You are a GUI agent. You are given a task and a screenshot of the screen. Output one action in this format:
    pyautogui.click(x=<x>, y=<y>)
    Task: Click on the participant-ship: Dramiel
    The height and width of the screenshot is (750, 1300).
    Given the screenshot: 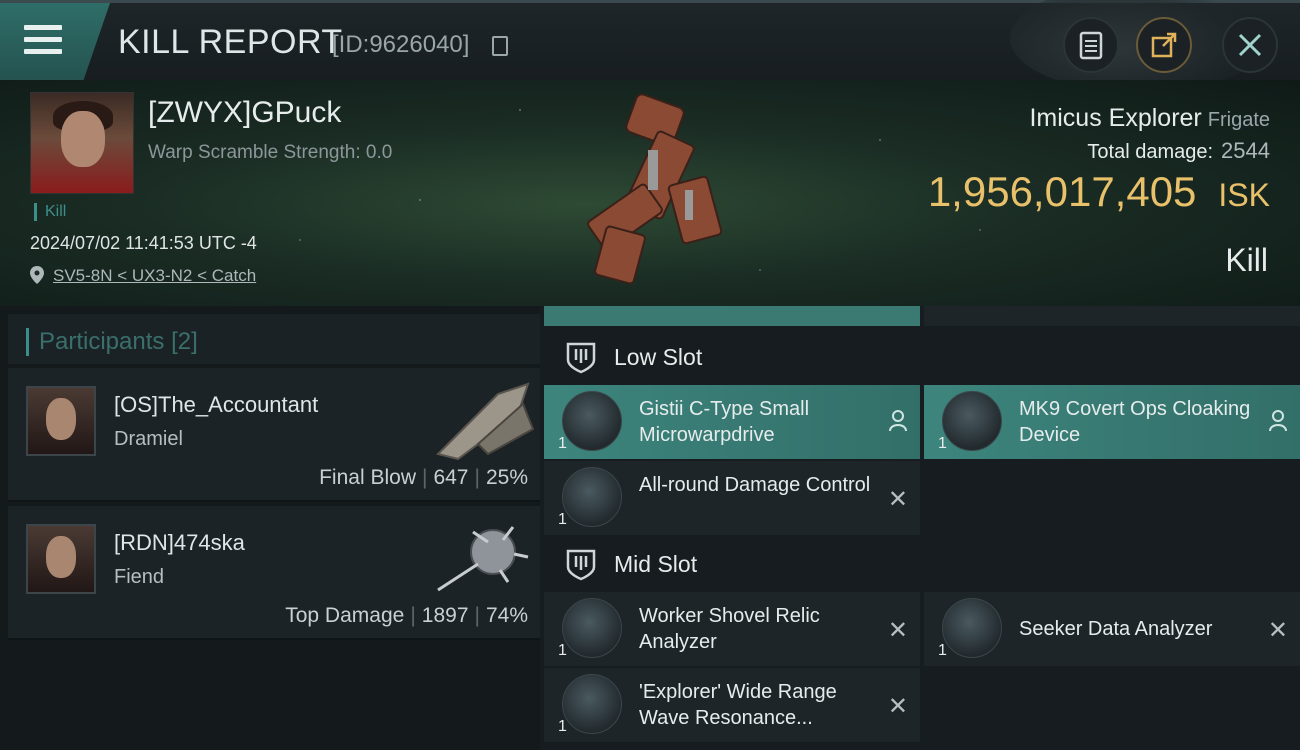 What is the action you would take?
    pyautogui.click(x=148, y=439)
    